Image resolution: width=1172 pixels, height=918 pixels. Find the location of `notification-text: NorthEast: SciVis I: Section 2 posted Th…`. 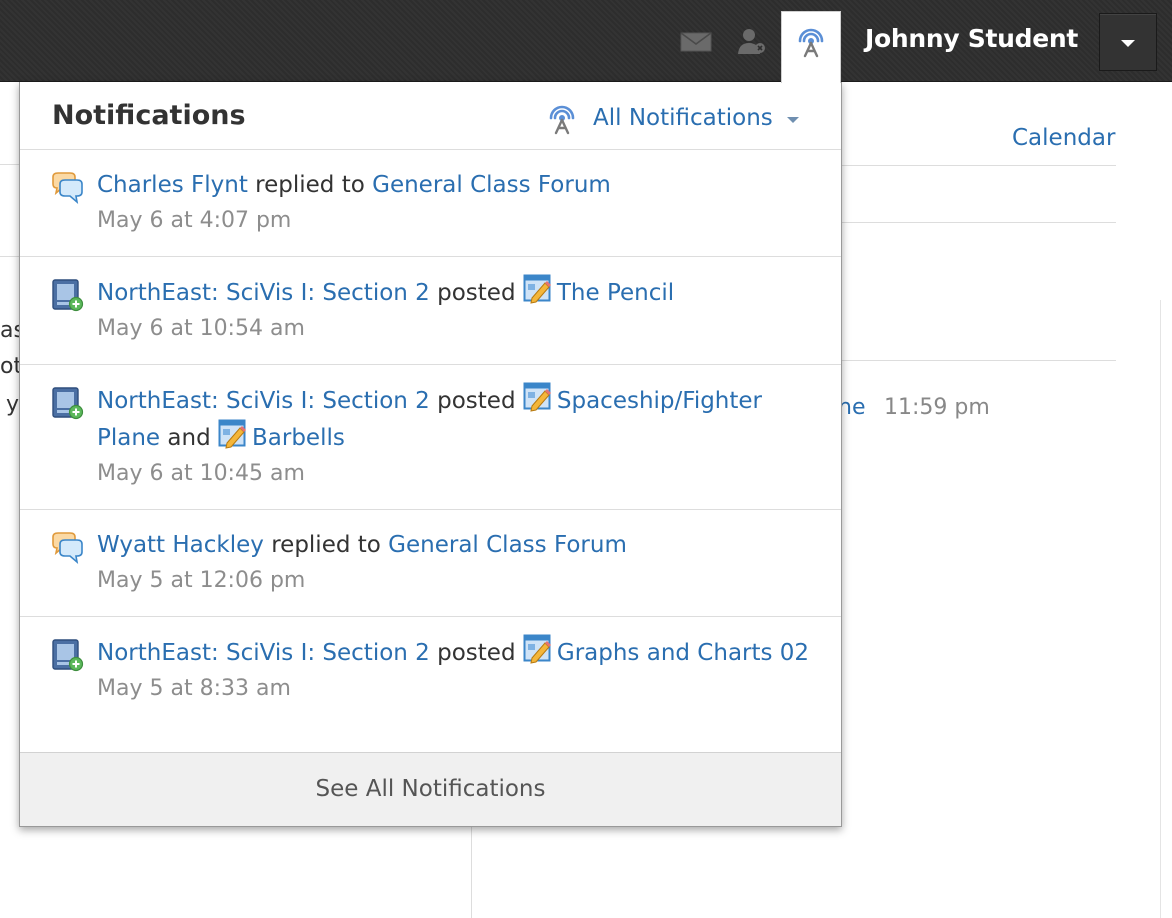

notification-text: NorthEast: SciVis I: Section 2 posted Th… is located at coordinates (454, 292).